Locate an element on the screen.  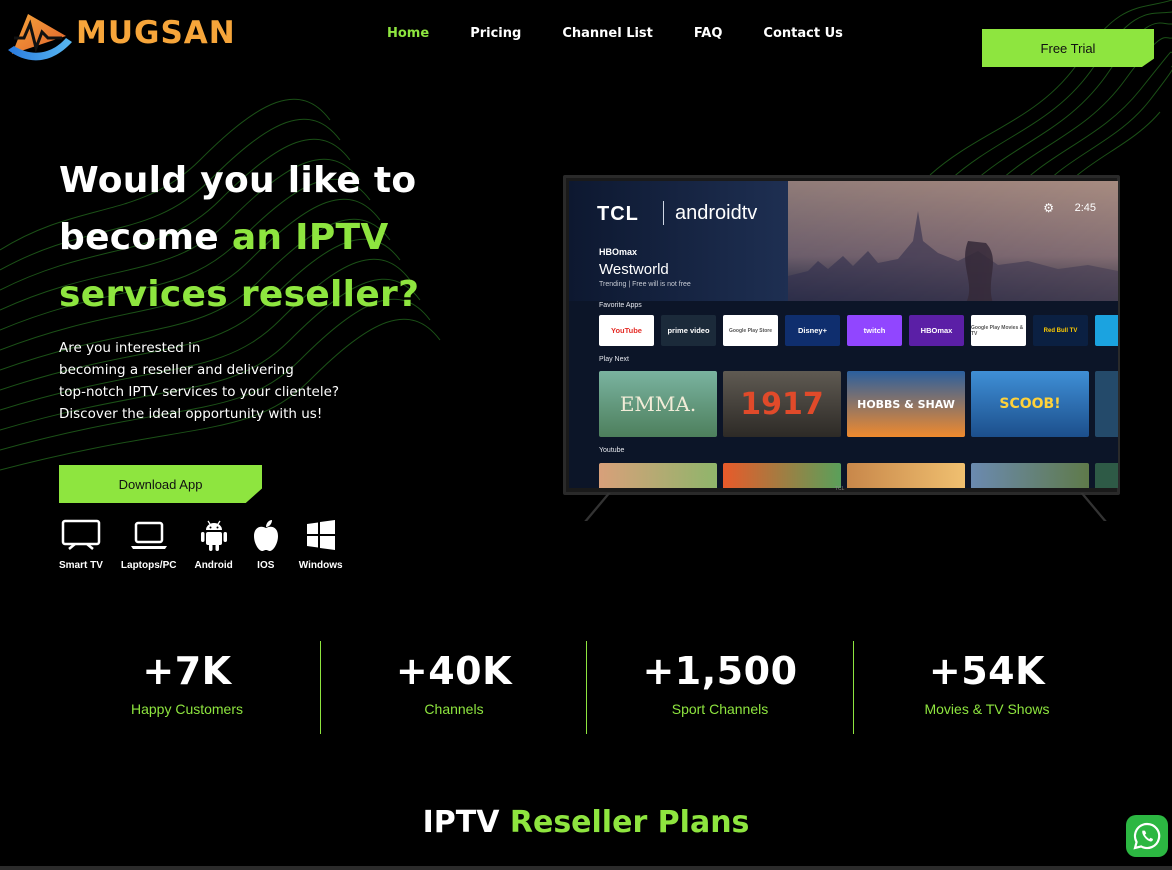
plans-title-white: IPTV is located at coordinates (466, 822).